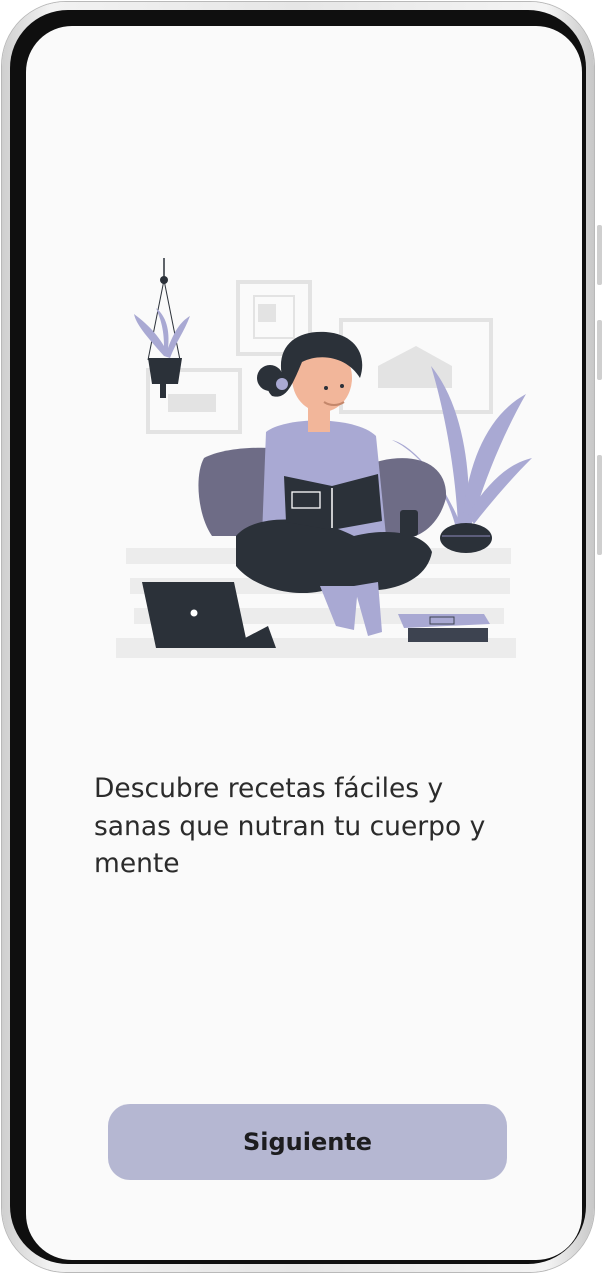  I want to click on hanging-plant, so click(162, 328).